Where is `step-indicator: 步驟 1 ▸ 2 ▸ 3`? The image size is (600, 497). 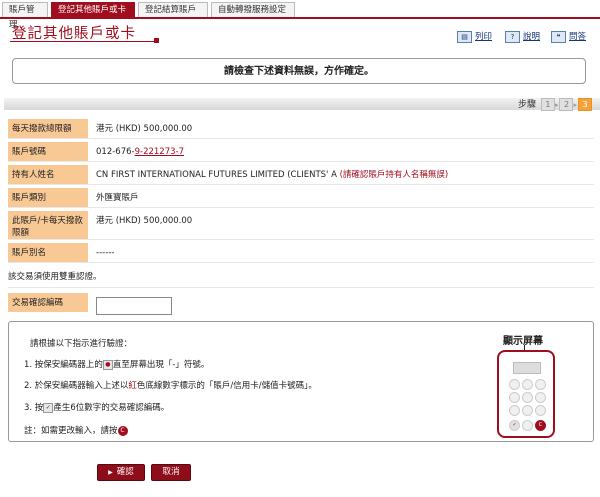
step-indicator: 步驟 1 ▸ 2 ▸ 3 is located at coordinates (554, 104).